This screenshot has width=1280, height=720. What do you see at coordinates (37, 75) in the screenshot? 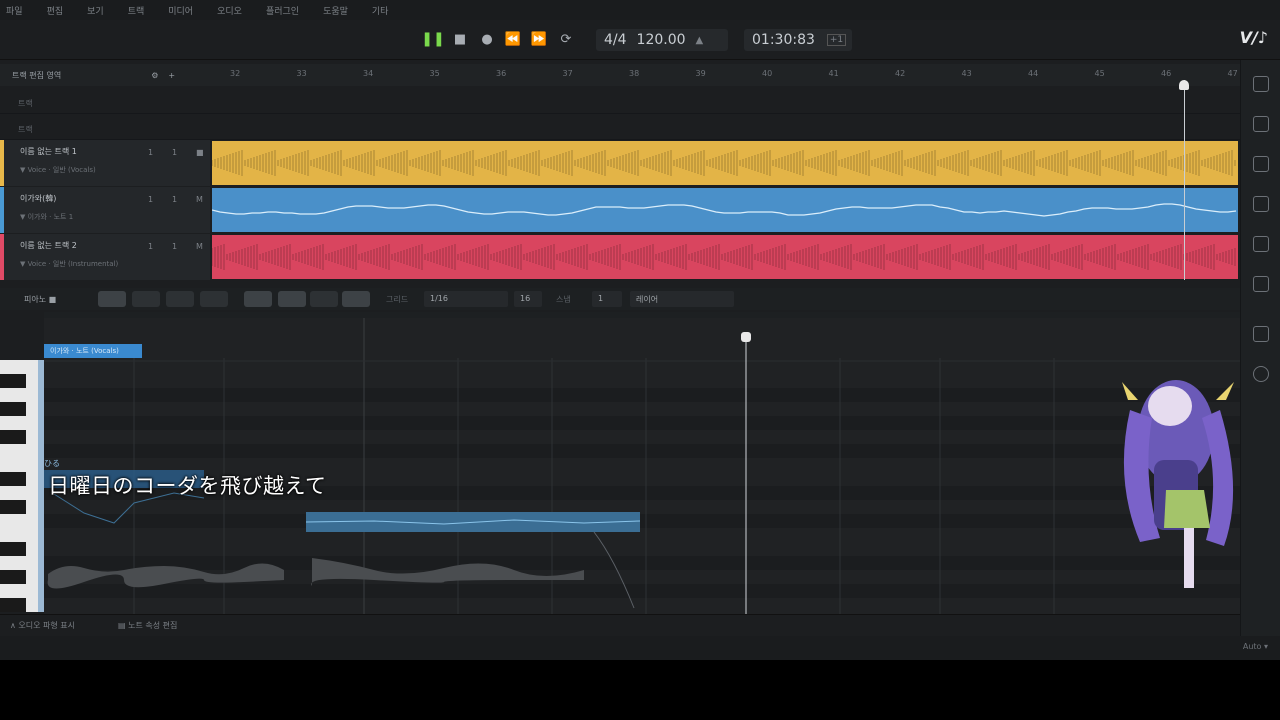
I see `track-header-title: 트랙 편집 영역` at bounding box center [37, 75].